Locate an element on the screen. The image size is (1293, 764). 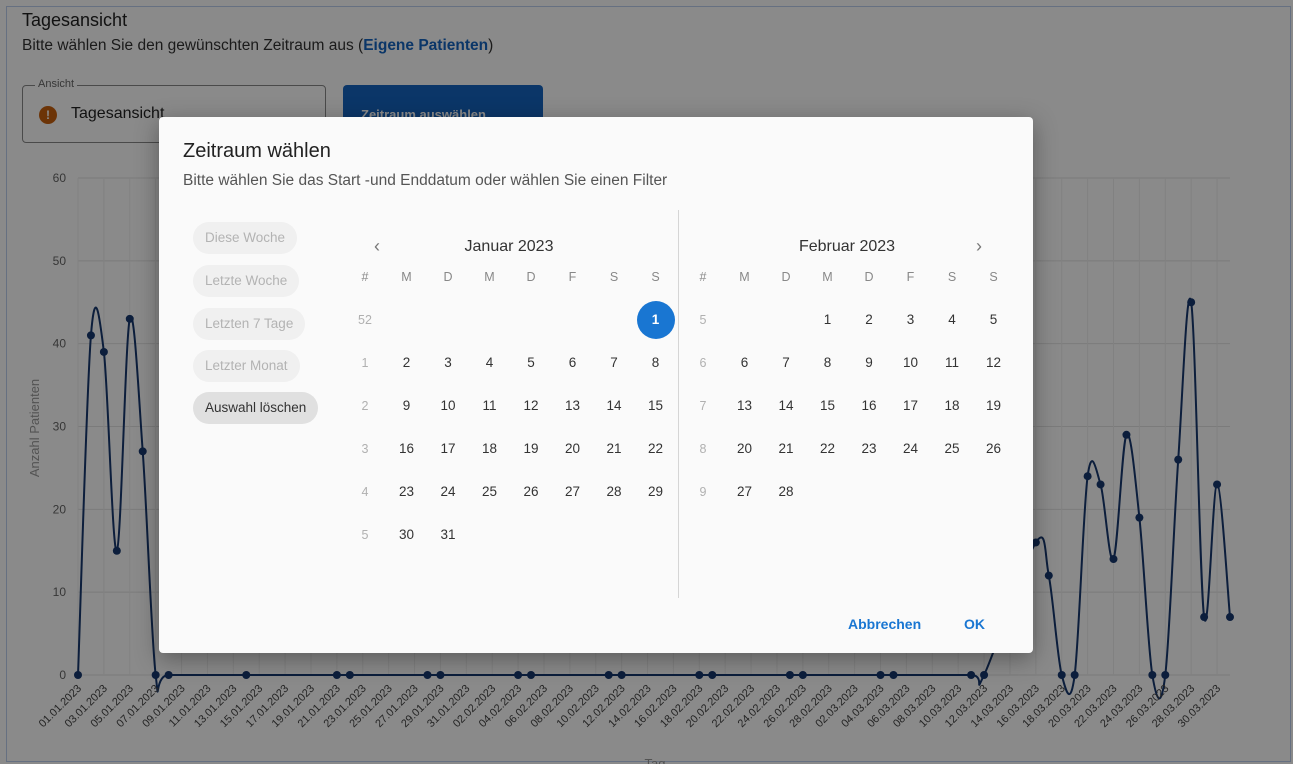
week-number: 6 is located at coordinates (703, 363).